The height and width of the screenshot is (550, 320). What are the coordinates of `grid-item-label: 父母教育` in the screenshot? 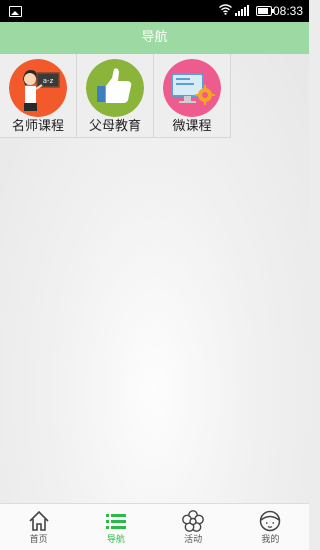 It's located at (114, 126).